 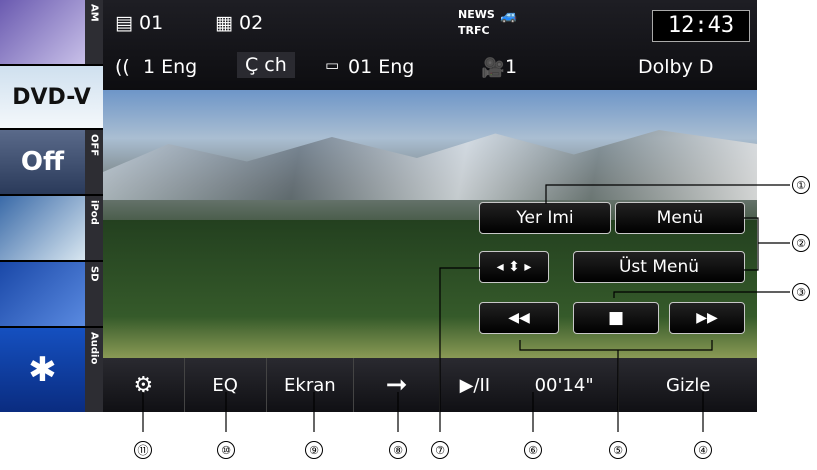 What do you see at coordinates (618, 450) in the screenshot?
I see `callout-5: ⑤` at bounding box center [618, 450].